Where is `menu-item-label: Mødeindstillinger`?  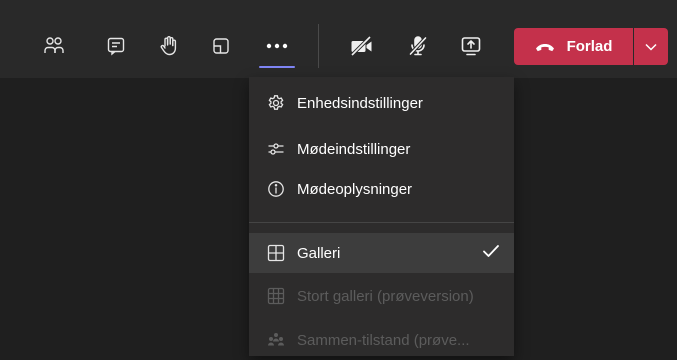 menu-item-label: Mødeindstillinger is located at coordinates (354, 149).